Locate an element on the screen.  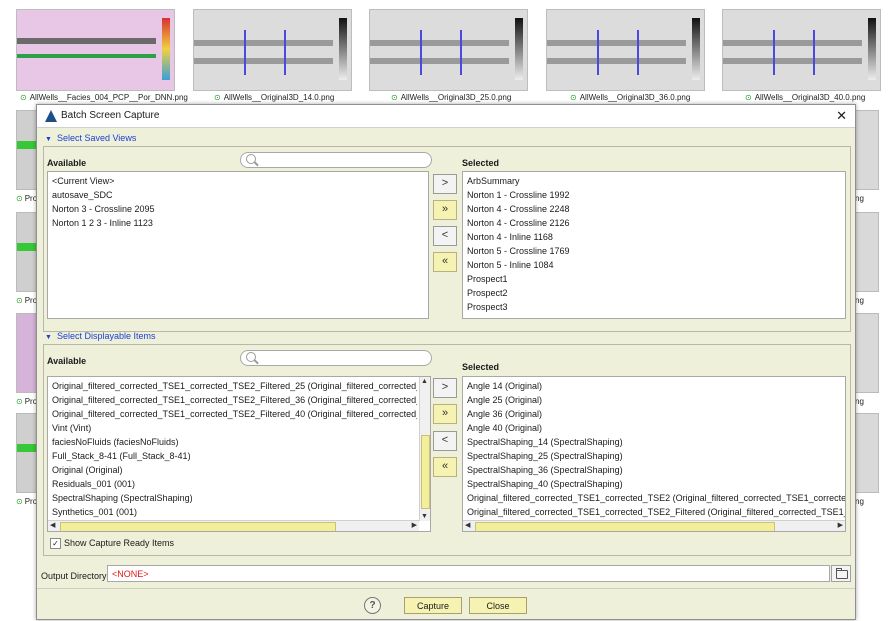
dialog-title: Batch Screen Capture is located at coordinates (110, 115).